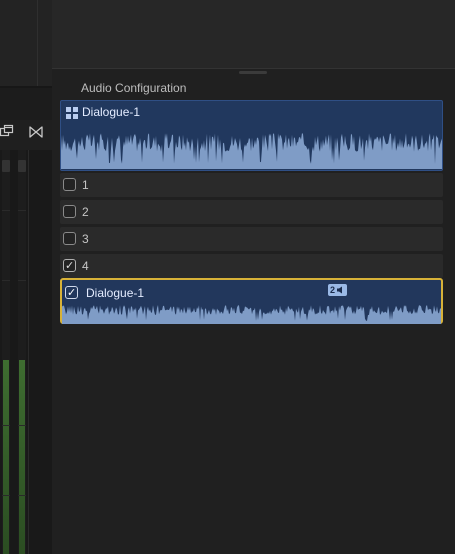  Describe the element at coordinates (26, 44) in the screenshot. I see `viewer-area` at that location.